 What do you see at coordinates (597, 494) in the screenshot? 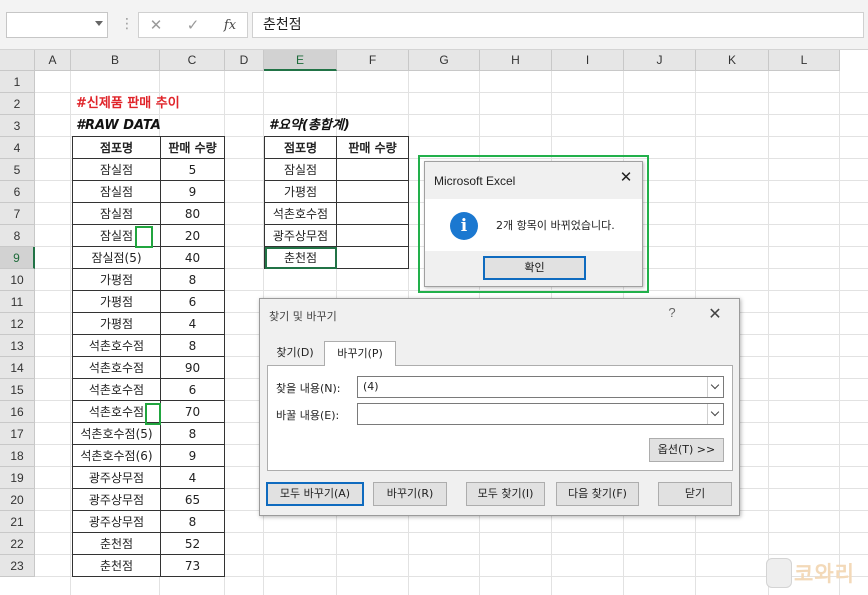
I see `find-next-button: 다음 찾기(F)` at bounding box center [597, 494].